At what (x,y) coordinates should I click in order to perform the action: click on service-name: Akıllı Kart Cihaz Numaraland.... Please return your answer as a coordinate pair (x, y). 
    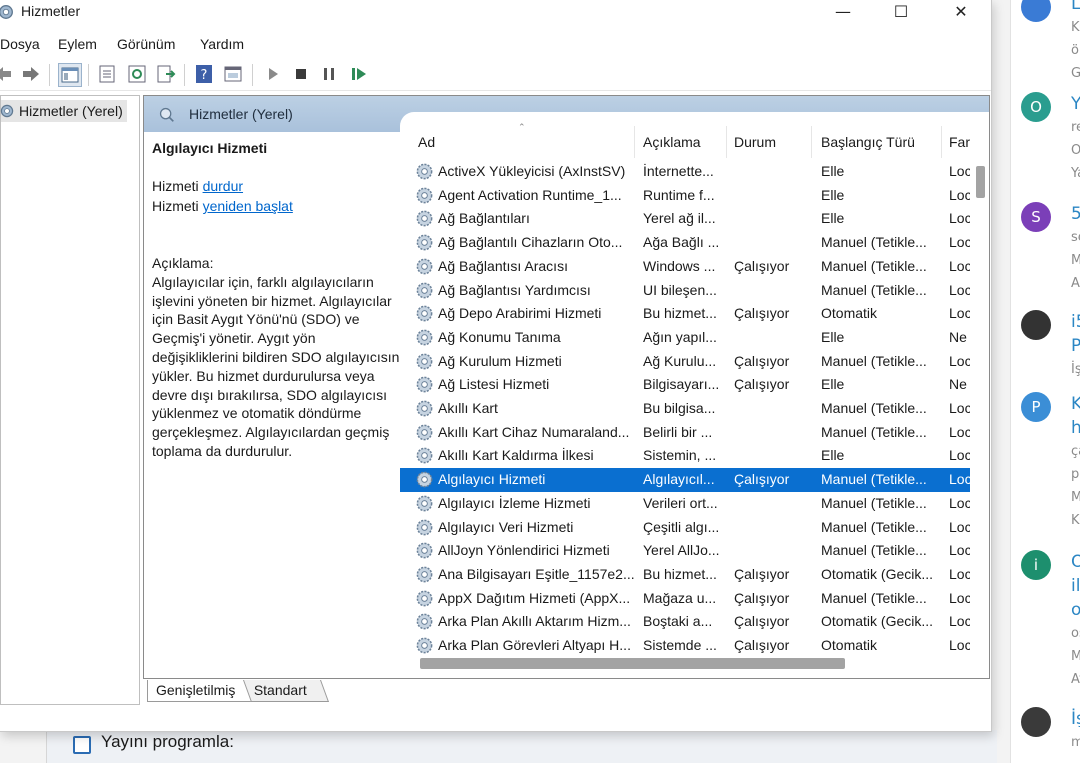
    Looking at the image, I should click on (534, 431).